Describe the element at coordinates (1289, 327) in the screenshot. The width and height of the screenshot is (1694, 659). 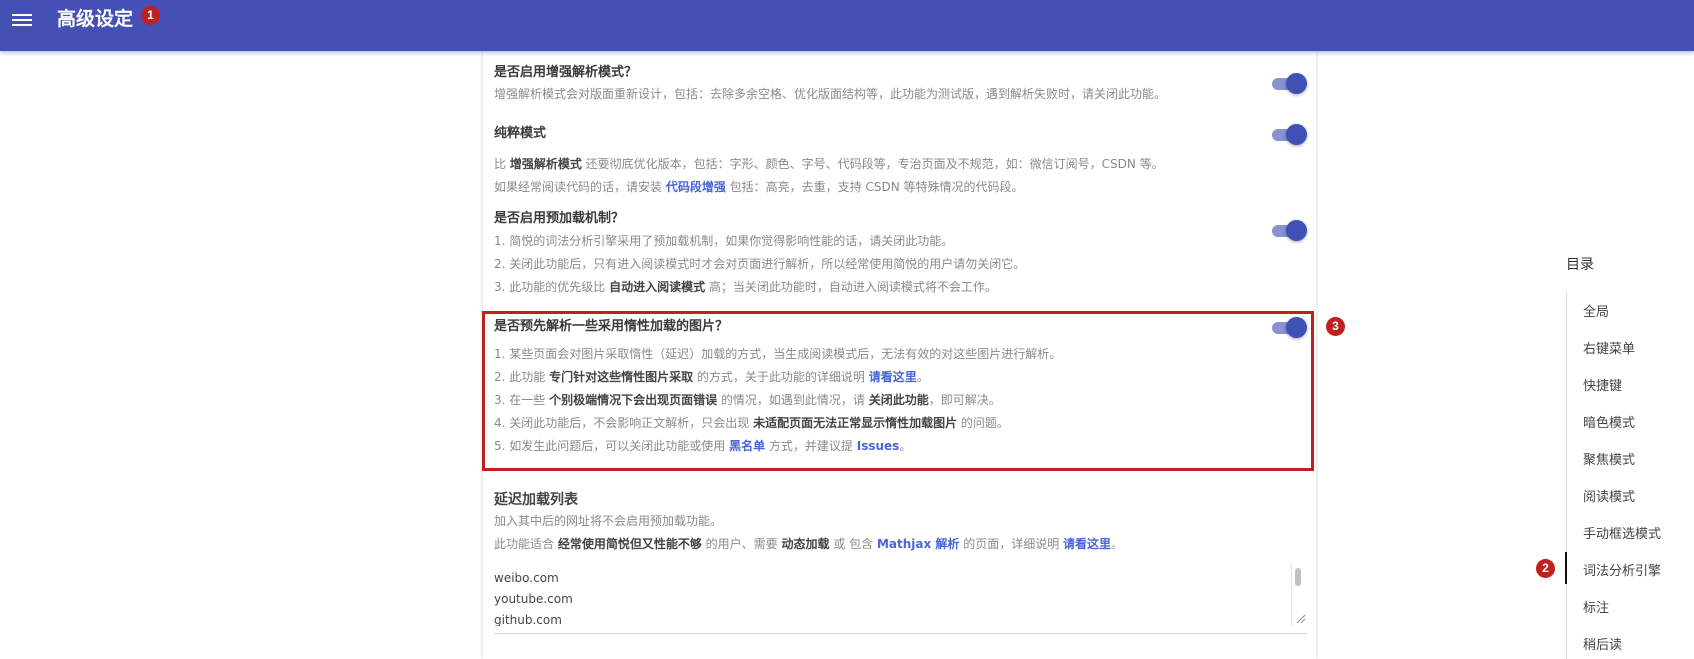
I see `toggle-lazy-images` at that location.